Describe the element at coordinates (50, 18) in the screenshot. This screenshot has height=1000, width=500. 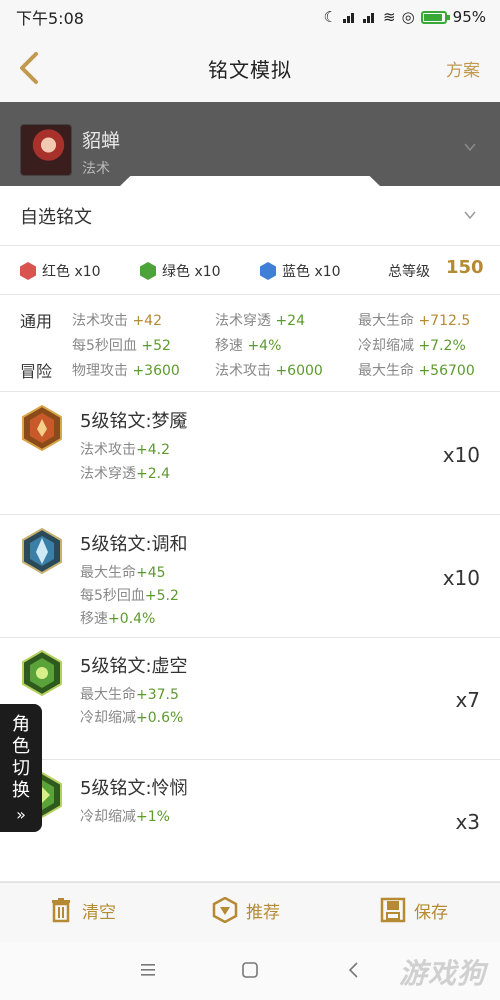
I see `status-time: 下午5:08` at that location.